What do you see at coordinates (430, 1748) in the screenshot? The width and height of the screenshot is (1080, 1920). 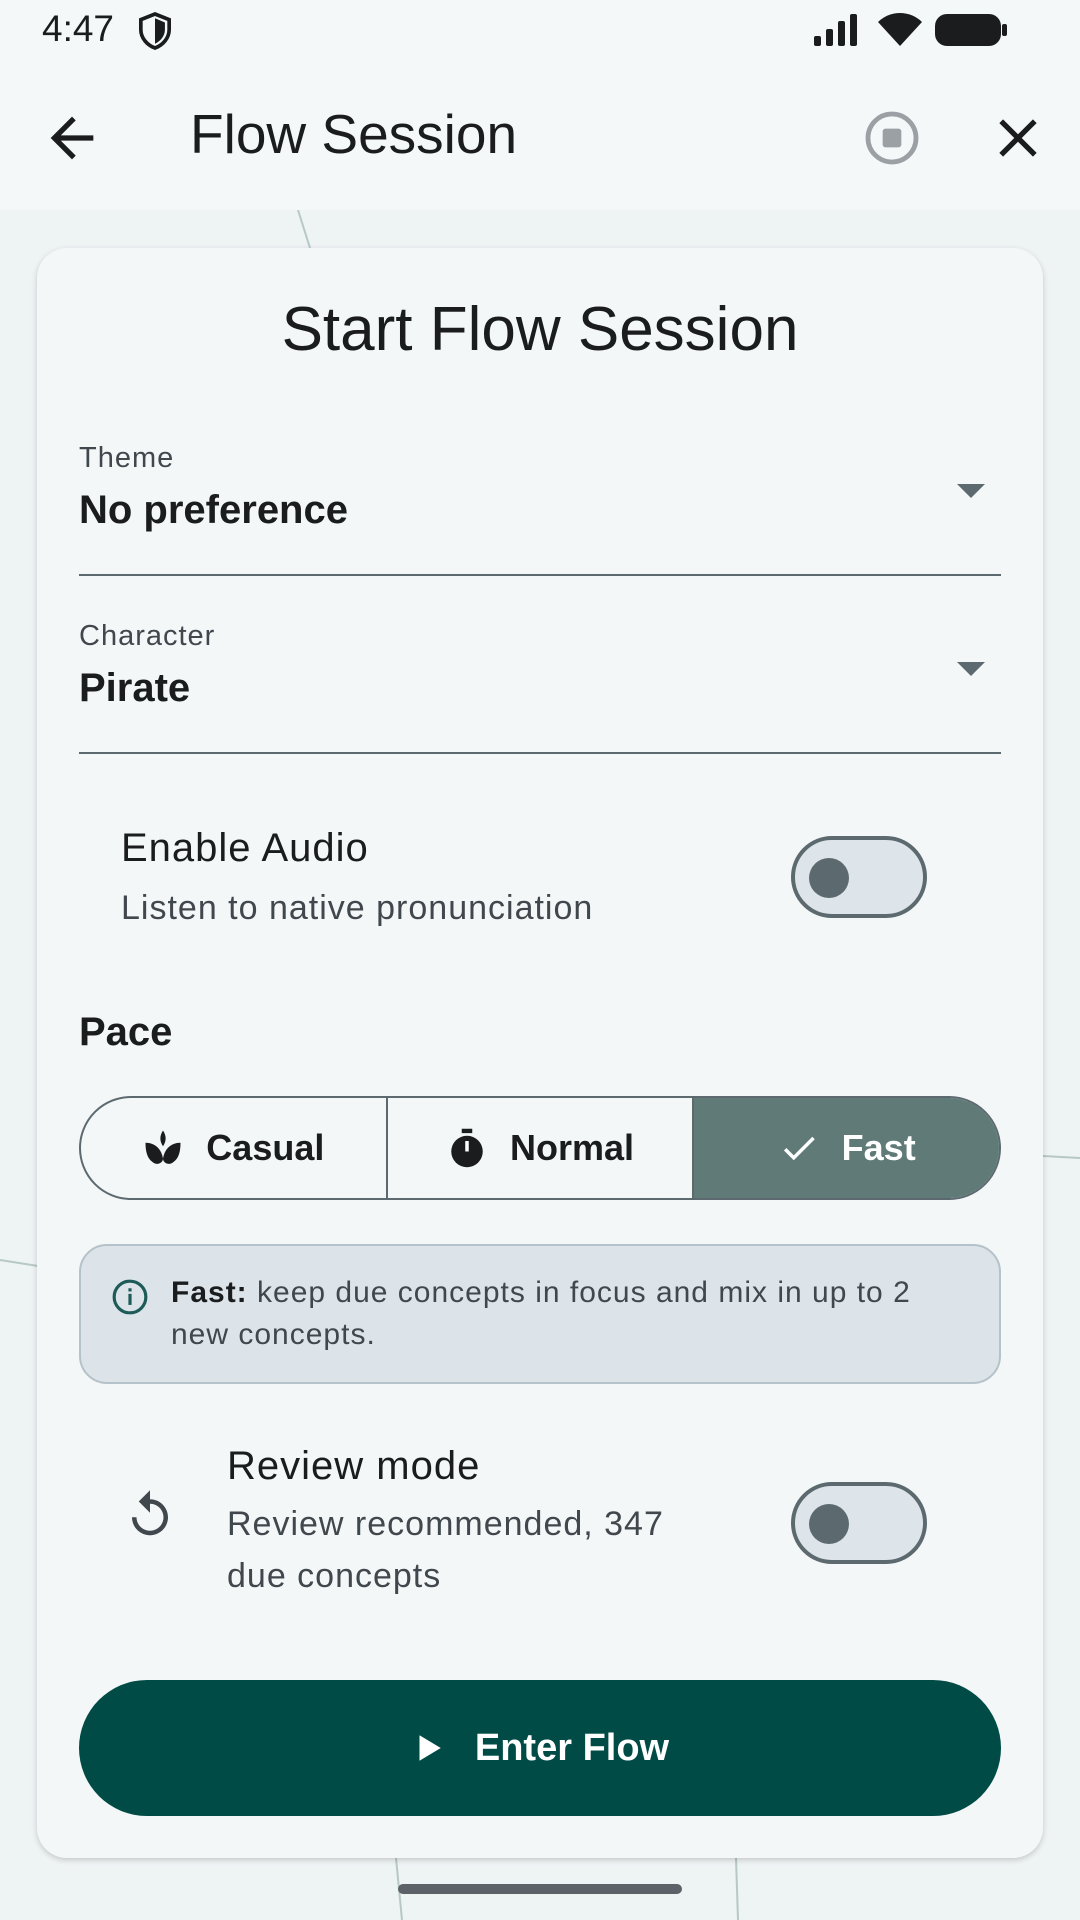 I see `play-icon` at bounding box center [430, 1748].